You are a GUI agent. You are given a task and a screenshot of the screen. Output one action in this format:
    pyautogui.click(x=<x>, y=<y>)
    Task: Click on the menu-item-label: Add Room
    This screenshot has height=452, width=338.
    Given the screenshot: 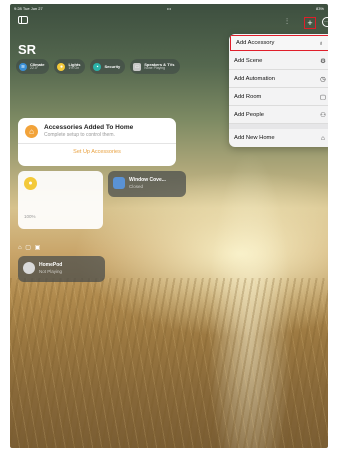 What is the action you would take?
    pyautogui.click(x=248, y=96)
    